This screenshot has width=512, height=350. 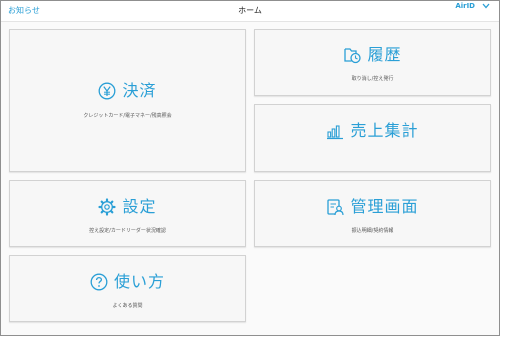 What do you see at coordinates (372, 231) in the screenshot?
I see `admin-subtitle: 振込明細/契約情報` at bounding box center [372, 231].